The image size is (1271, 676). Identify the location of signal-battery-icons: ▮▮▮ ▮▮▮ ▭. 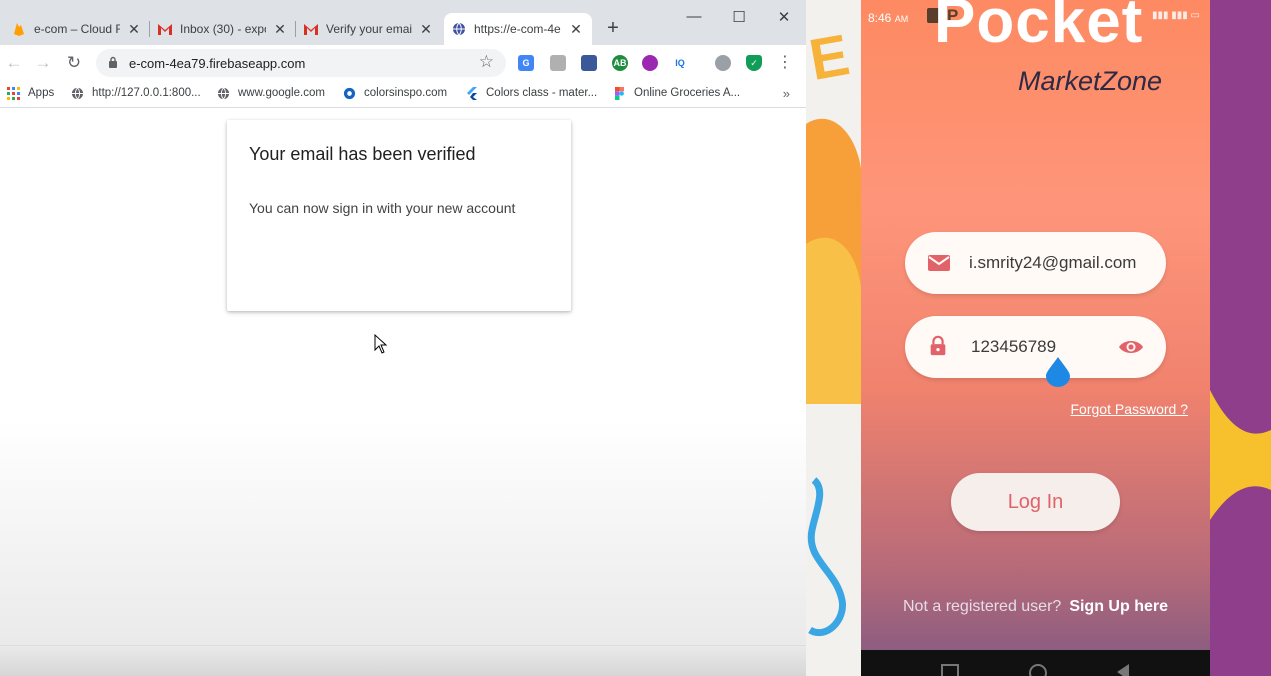
(1175, 15).